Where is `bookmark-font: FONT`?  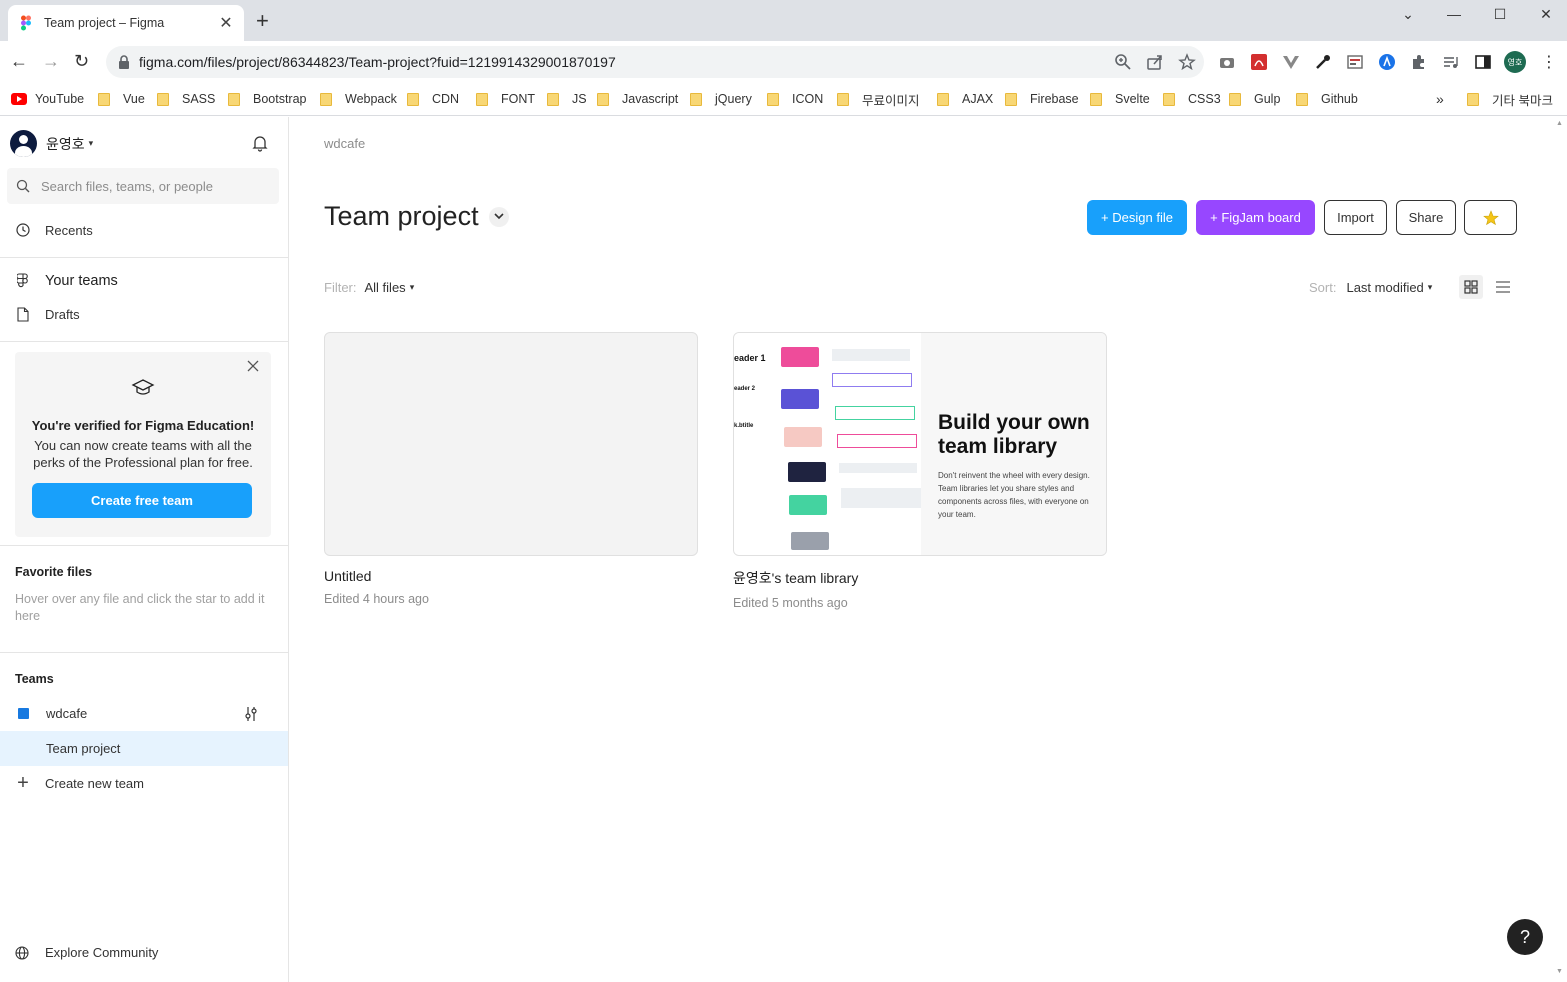 bookmark-font: FONT is located at coordinates (505, 99).